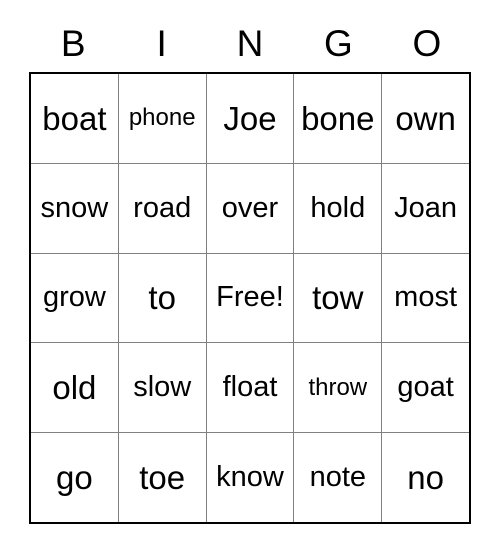 Image resolution: width=500 pixels, height=544 pixels. What do you see at coordinates (338, 43) in the screenshot?
I see `bingo-header-letter-g: G` at bounding box center [338, 43].